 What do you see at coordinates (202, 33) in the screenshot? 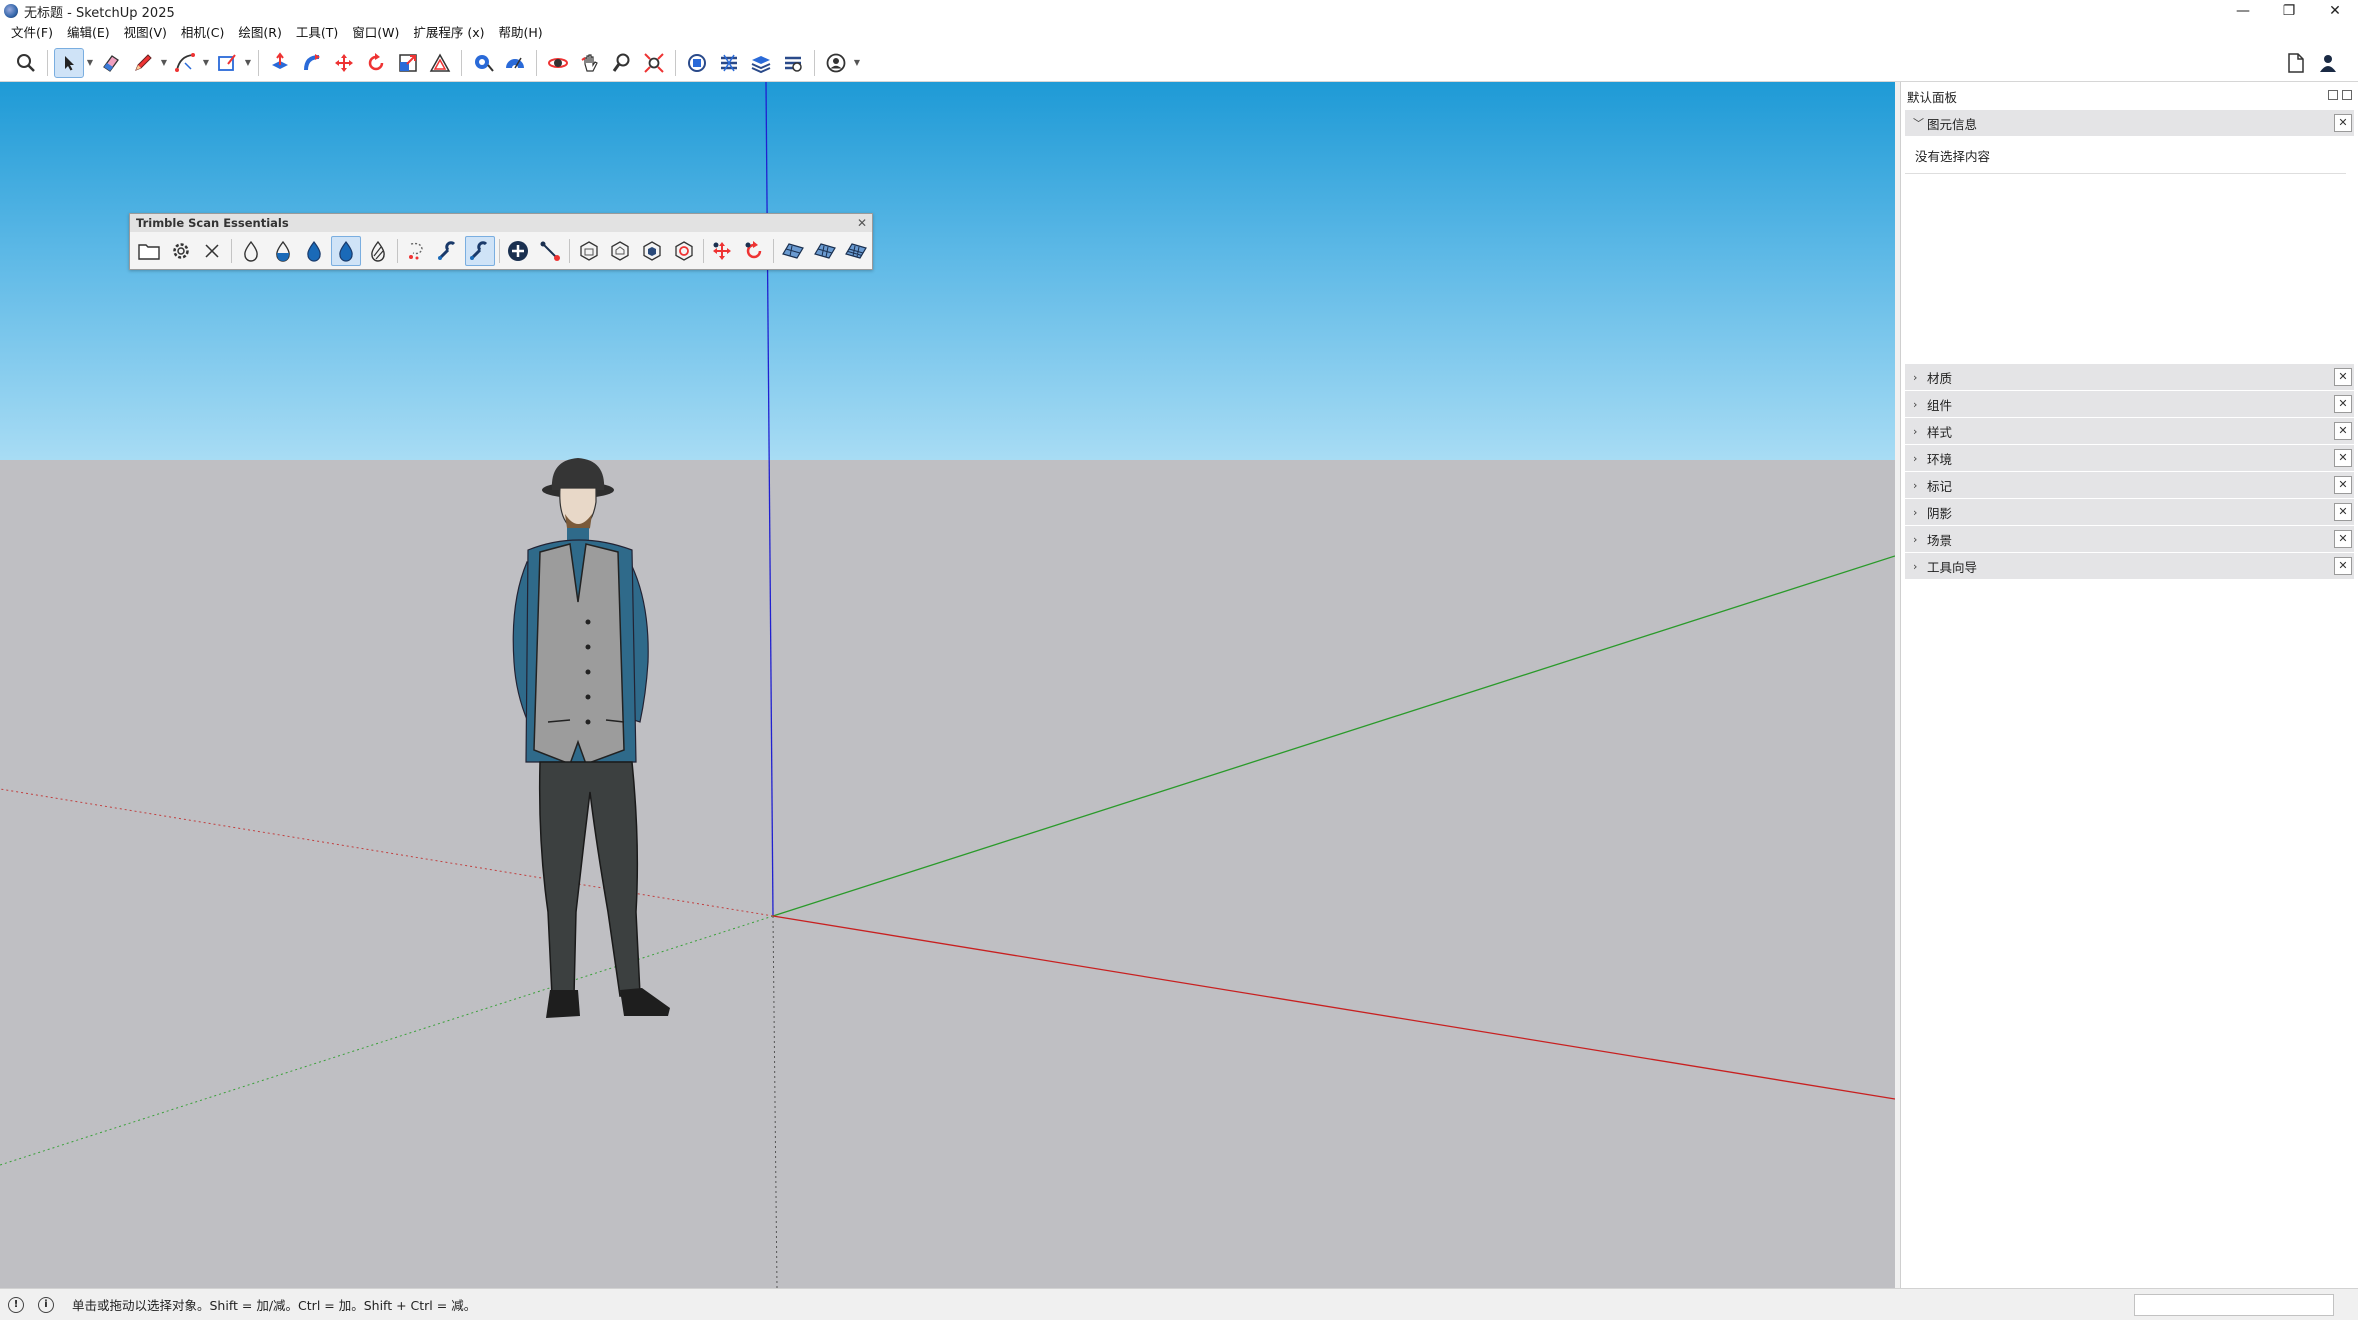
I see `menu-camera: 相机(C)` at bounding box center [202, 33].